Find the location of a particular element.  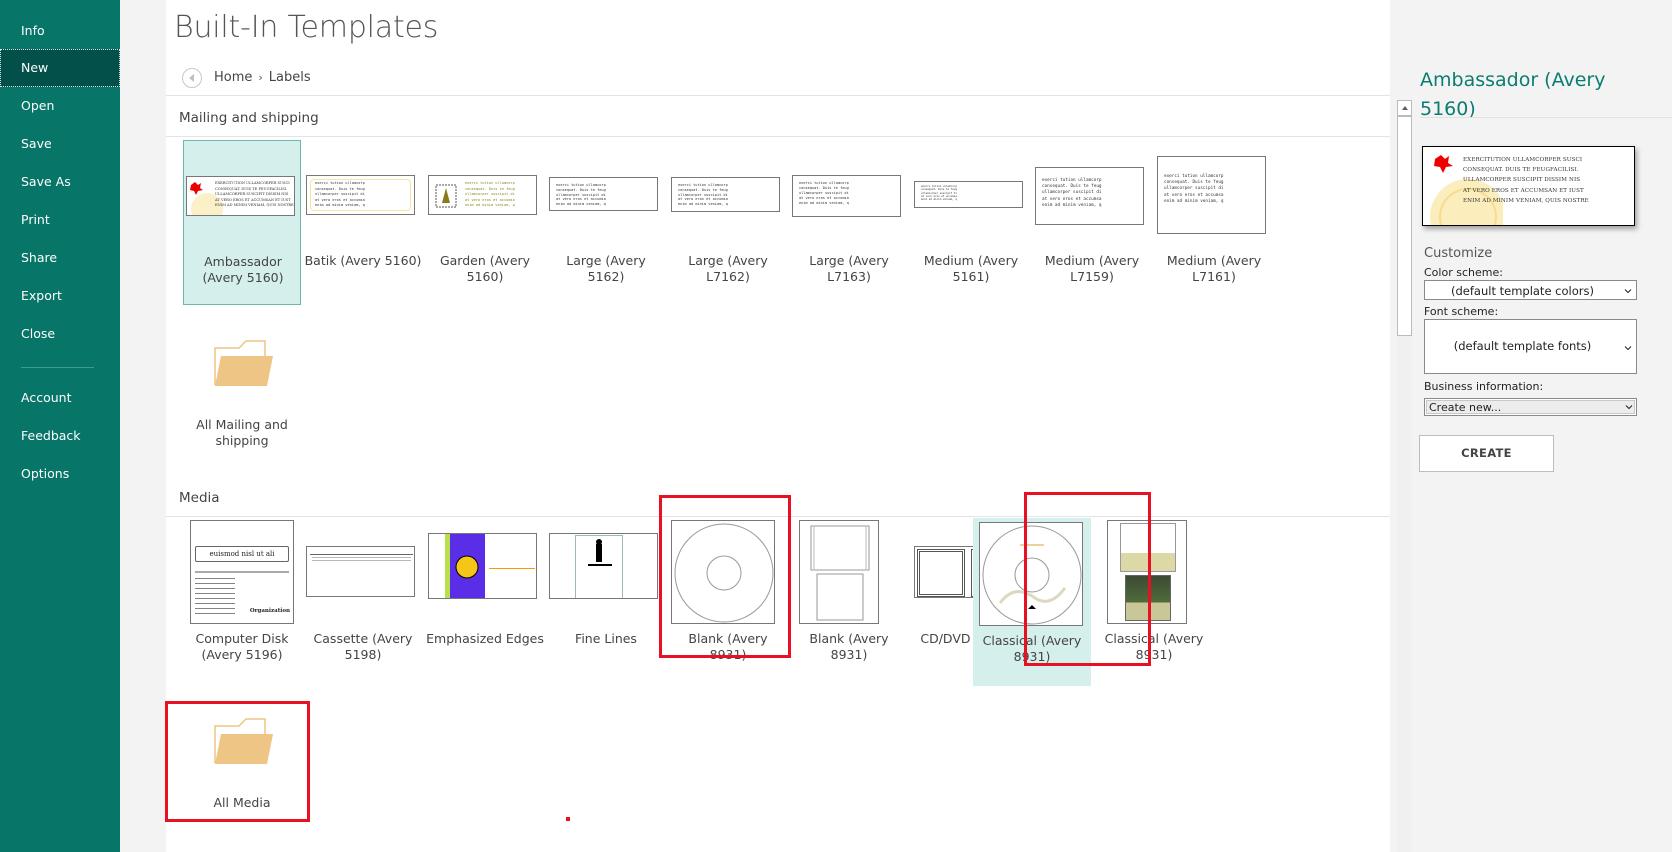

template-label: Batik (Avery 5160) is located at coordinates (363, 260).